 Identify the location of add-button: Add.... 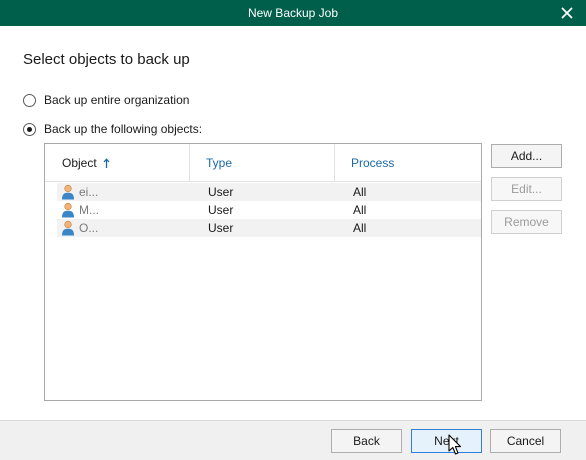
(526, 156).